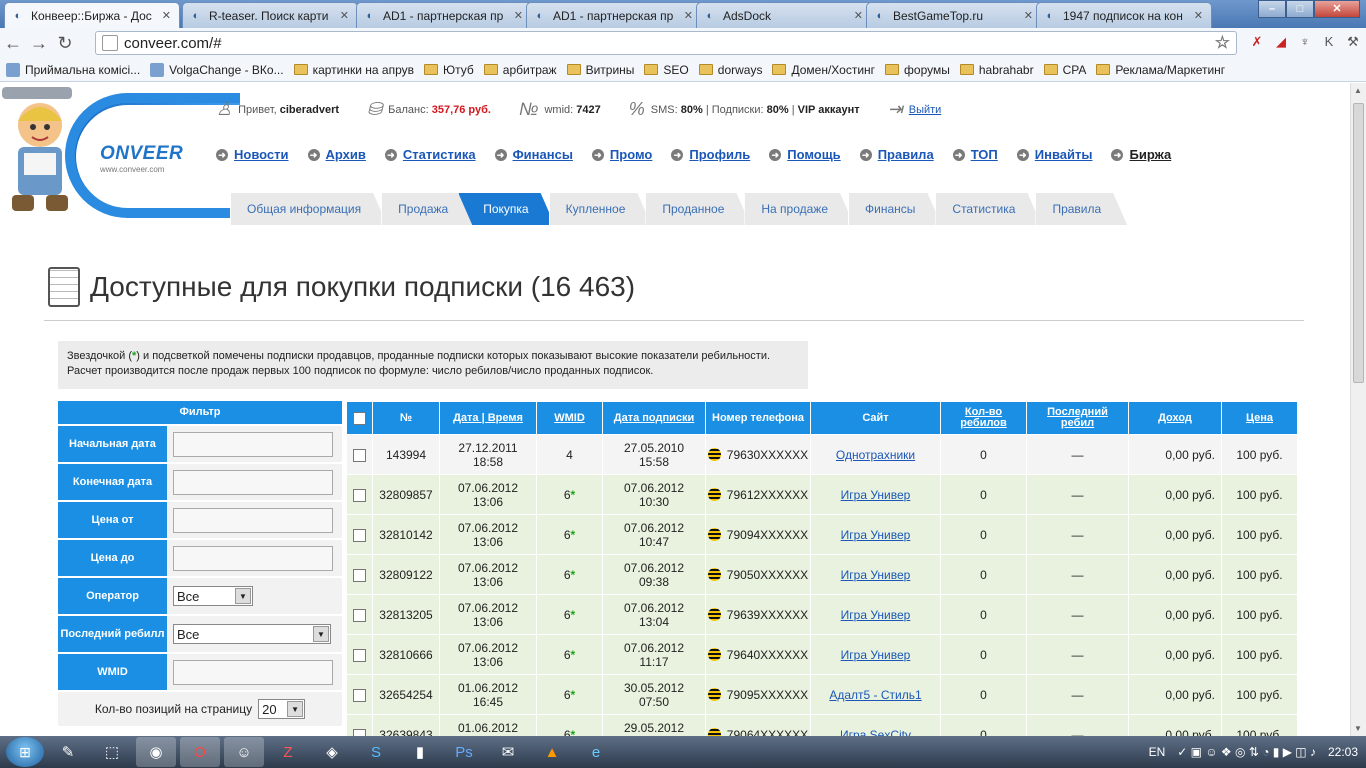 Image resolution: width=1366 pixels, height=768 pixels. I want to click on bookmark-item: habrahabr, so click(996, 70).